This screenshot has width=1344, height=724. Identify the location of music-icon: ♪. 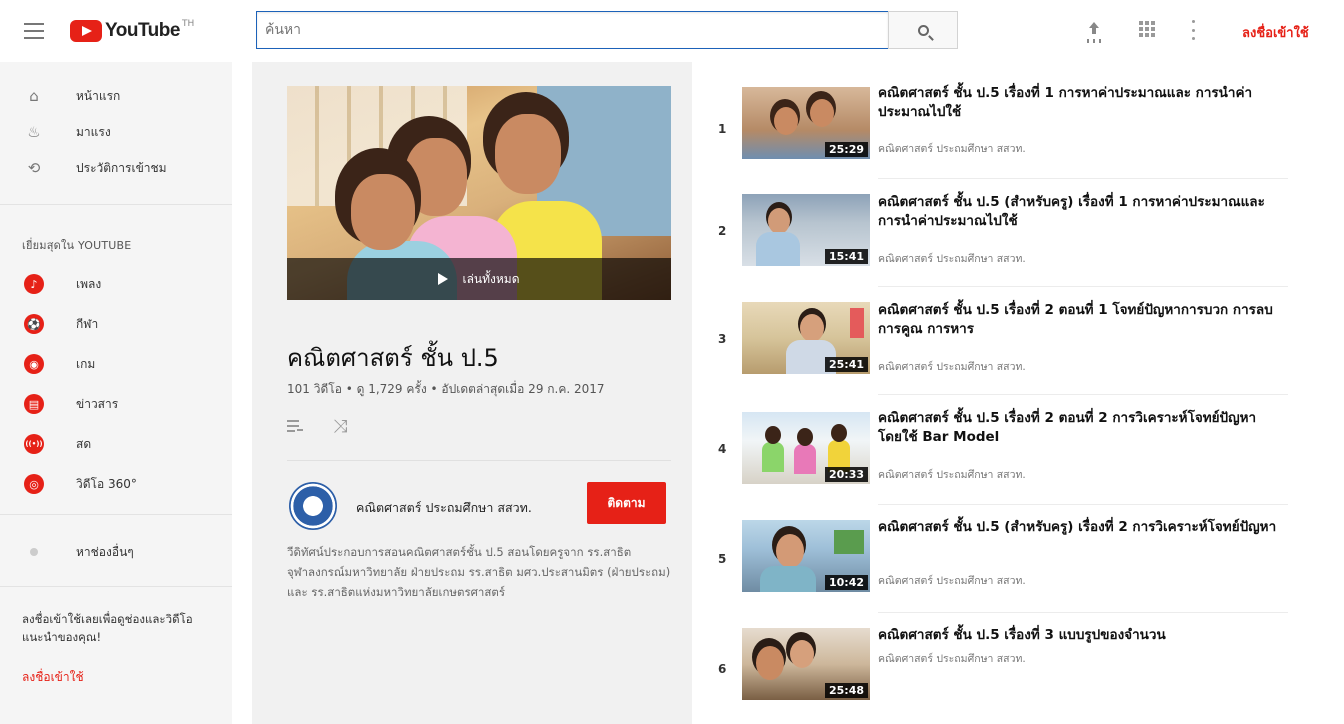
(34, 284).